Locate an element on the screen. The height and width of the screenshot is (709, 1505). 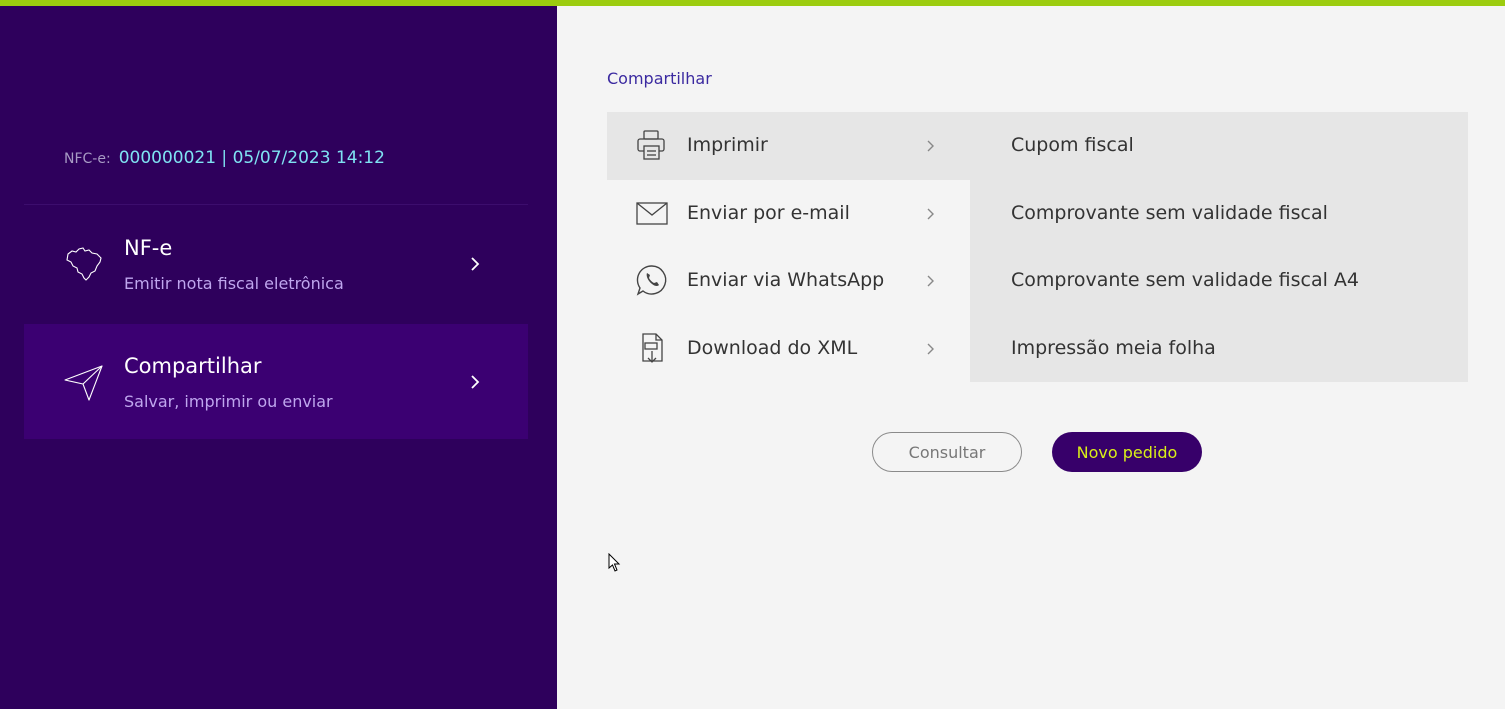
novo-pedido-button: Novo pedido is located at coordinates (1127, 452).